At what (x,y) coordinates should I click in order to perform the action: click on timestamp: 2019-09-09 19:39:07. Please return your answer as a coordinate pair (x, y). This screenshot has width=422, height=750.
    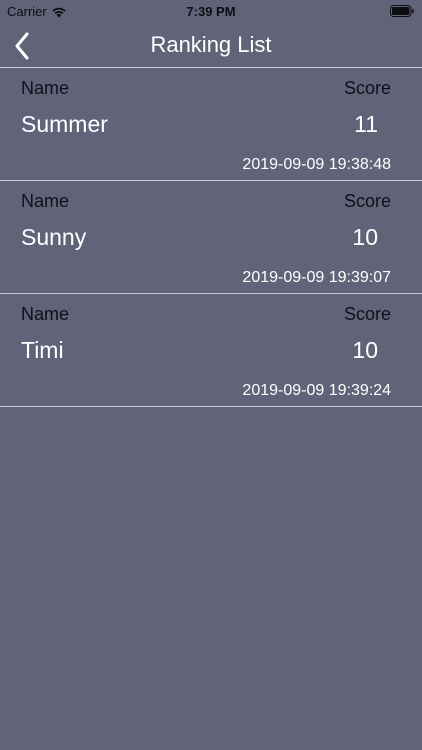
    Looking at the image, I should click on (316, 277).